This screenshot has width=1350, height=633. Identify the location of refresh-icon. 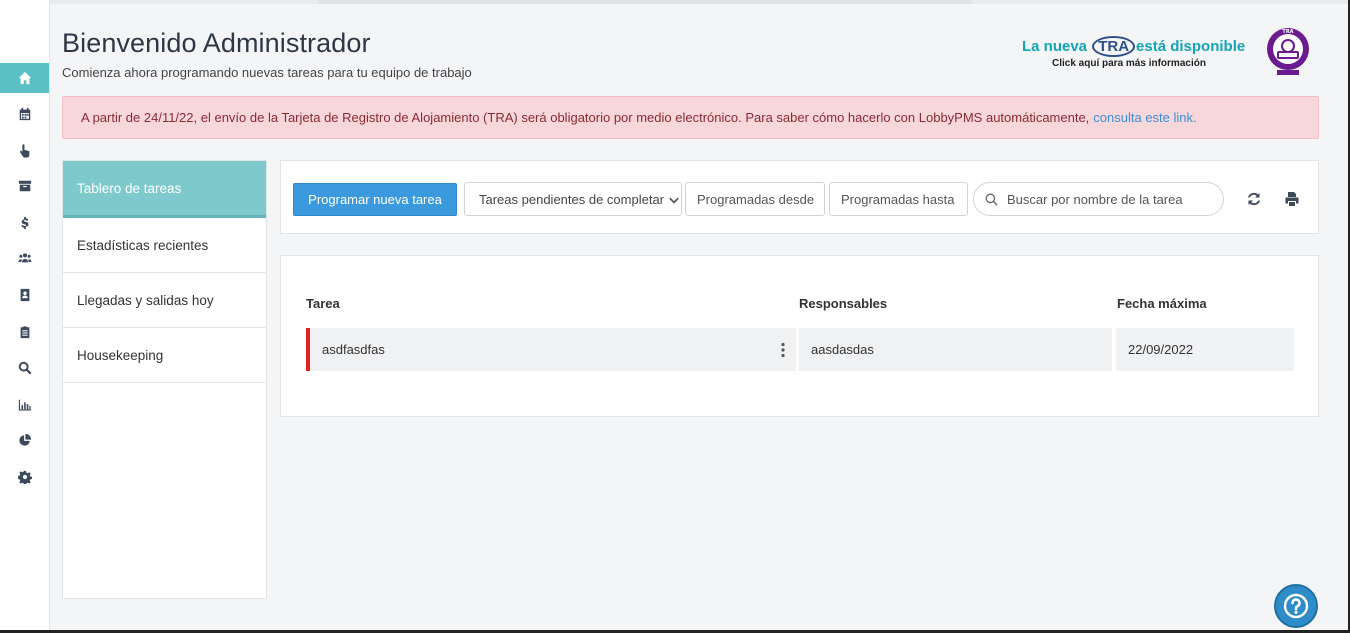
(1254, 199).